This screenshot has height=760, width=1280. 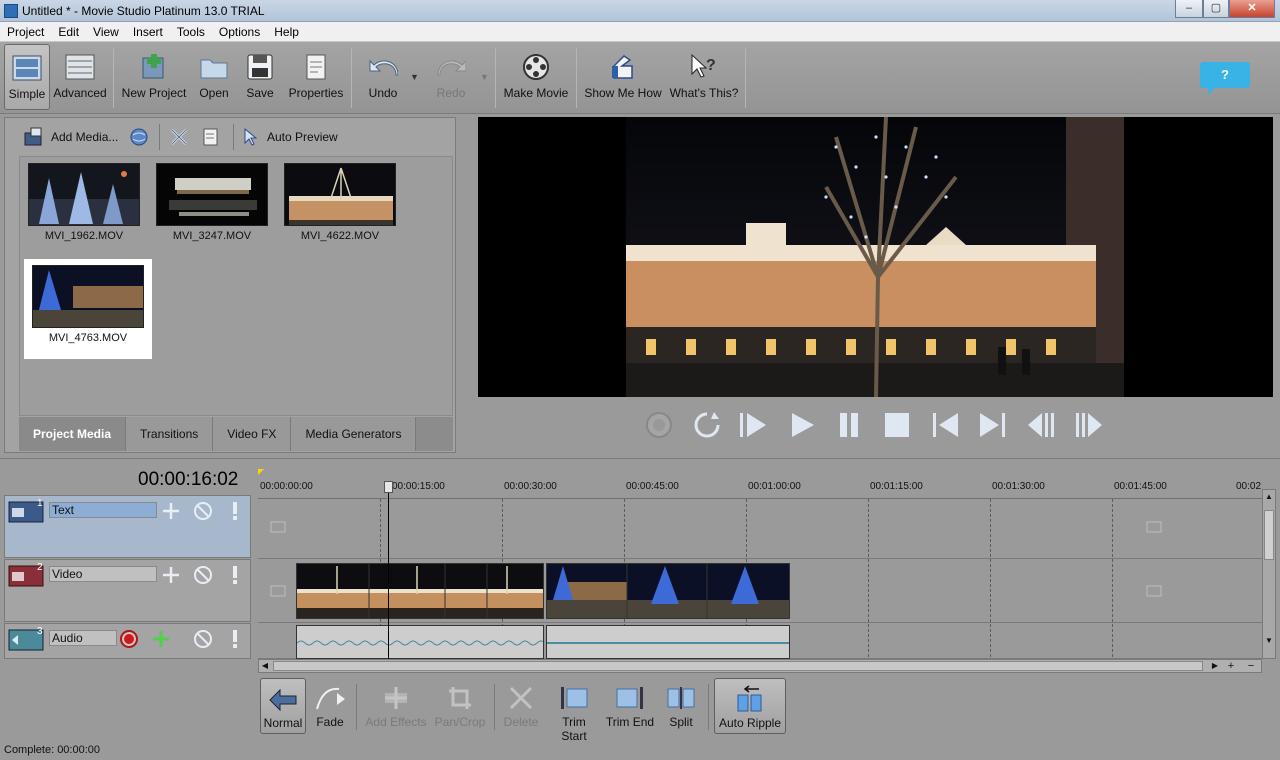 I want to click on track-header-video: 2 Video, so click(x=127, y=590).